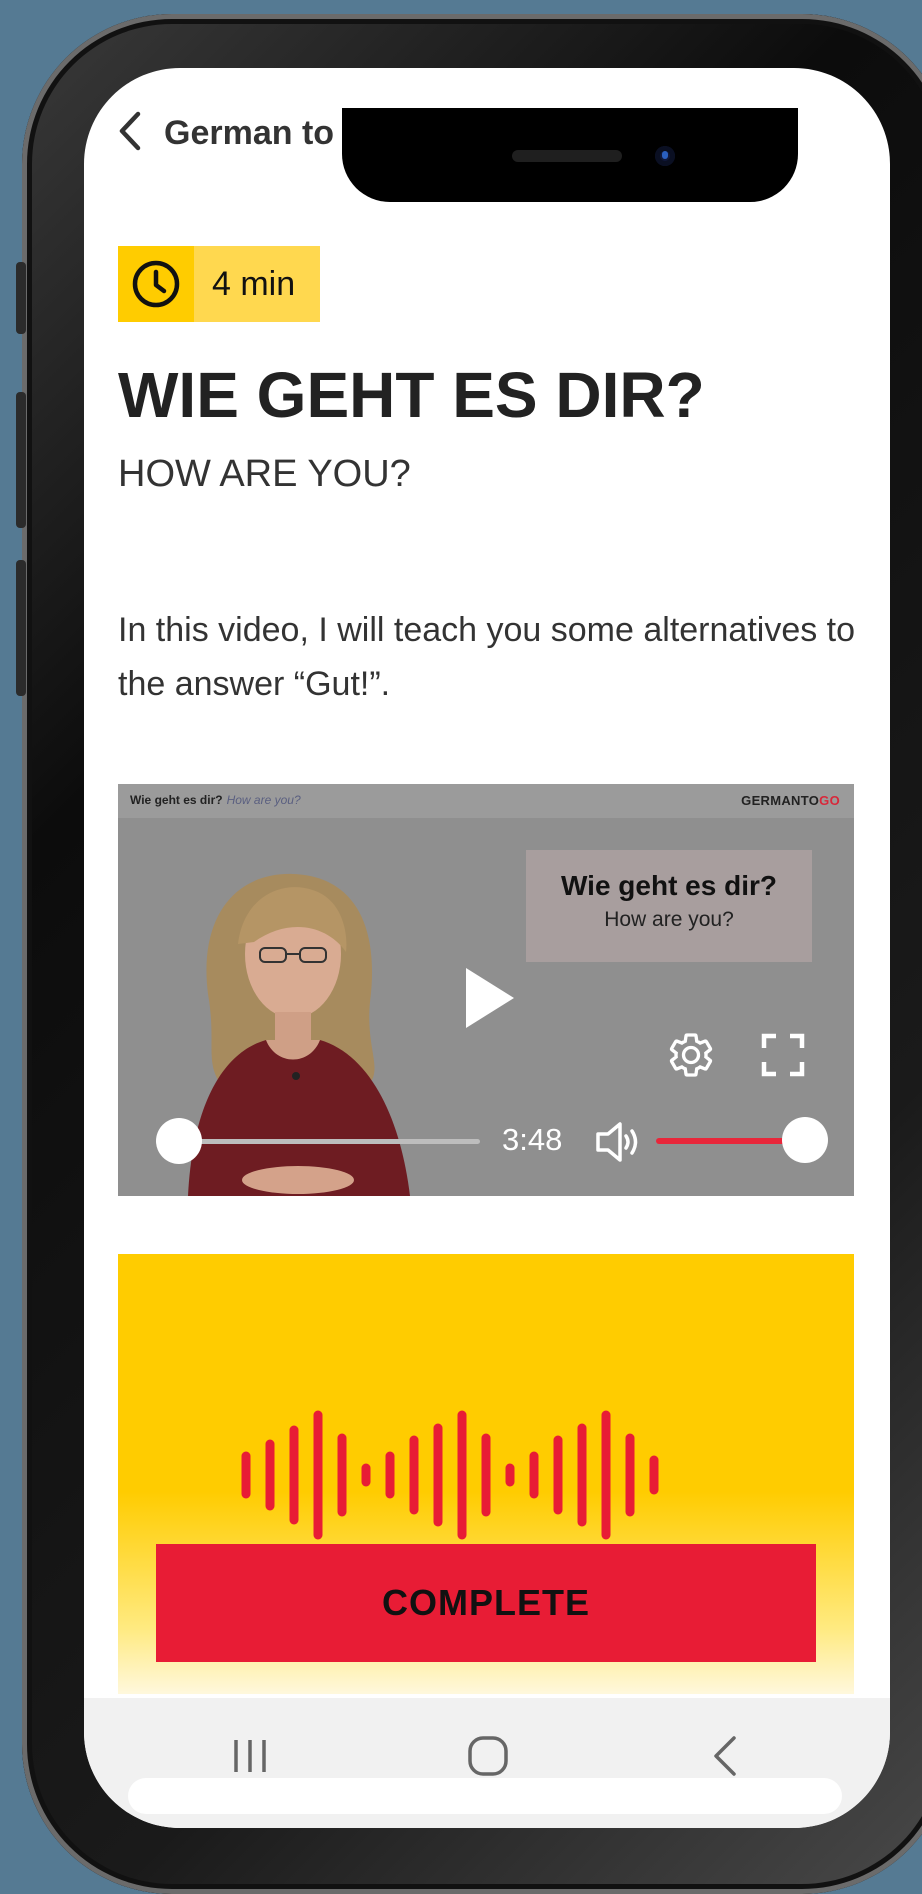 The image size is (922, 1894). What do you see at coordinates (330, 1141) in the screenshot?
I see `seek-track` at bounding box center [330, 1141].